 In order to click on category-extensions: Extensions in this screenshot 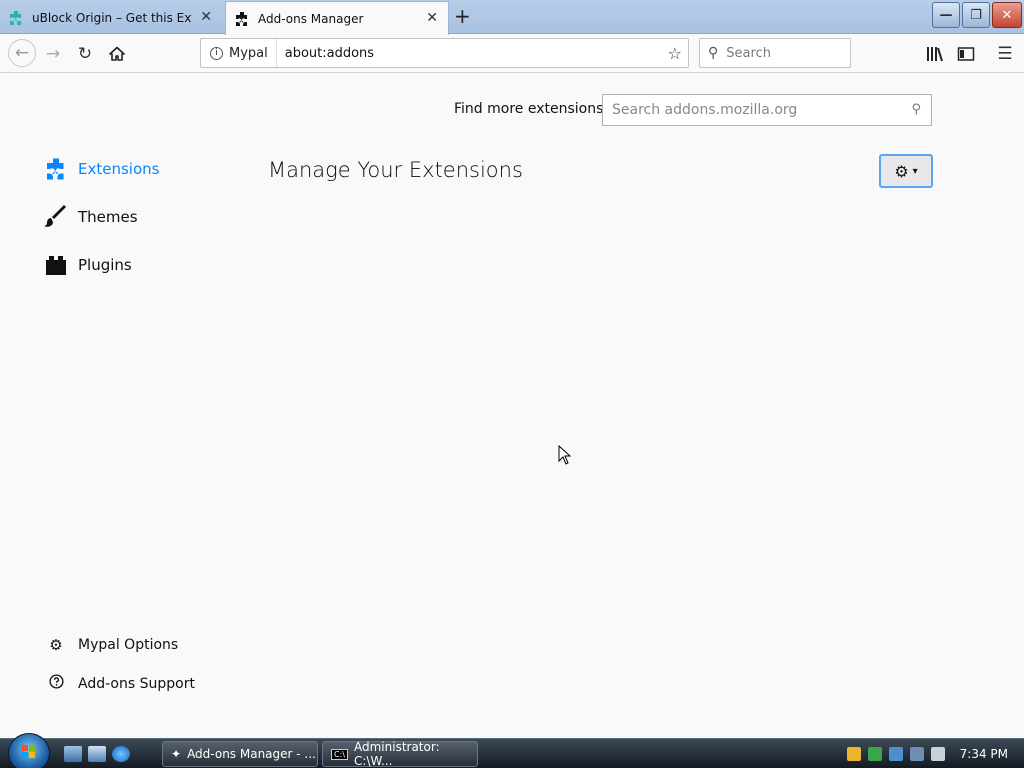, I will do `click(101, 169)`.